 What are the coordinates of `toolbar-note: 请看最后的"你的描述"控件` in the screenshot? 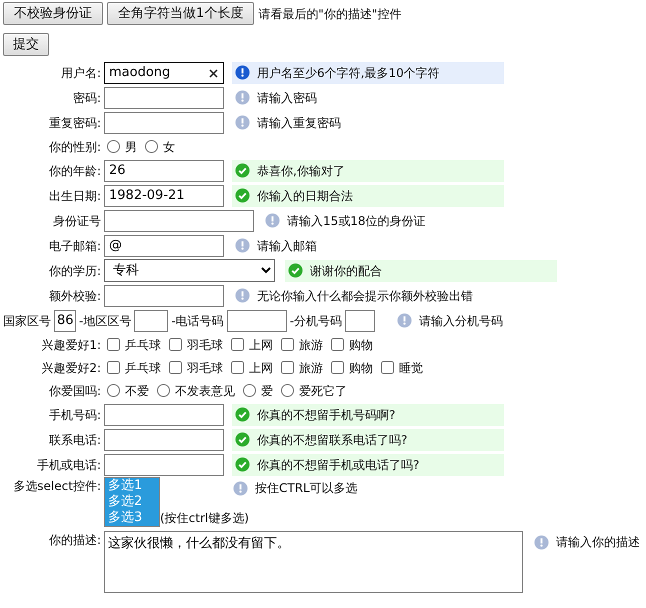 It's located at (330, 14).